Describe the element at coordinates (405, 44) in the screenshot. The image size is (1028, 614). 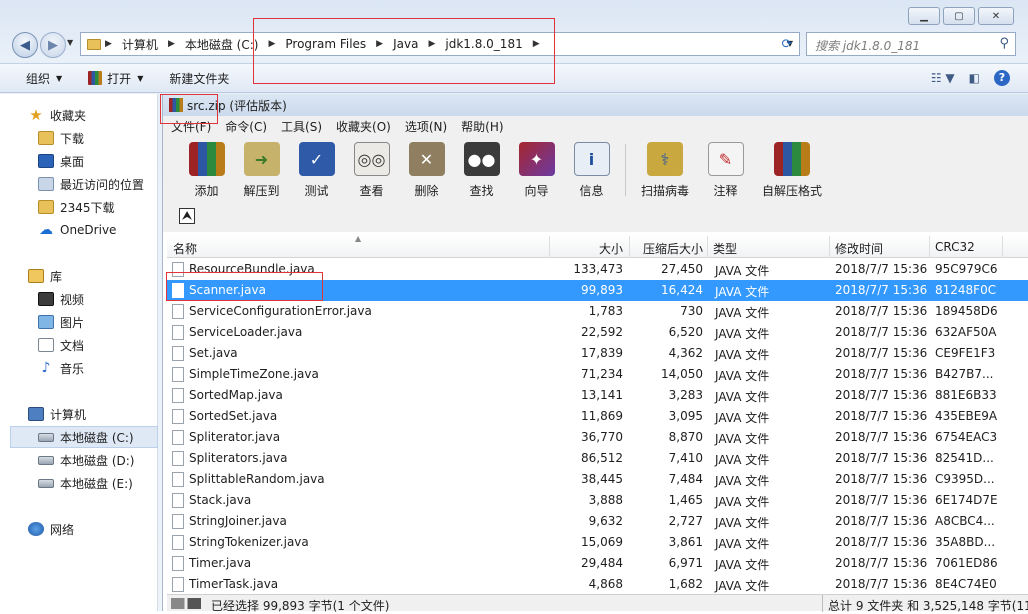
I see `breadcrumb-java: Java` at that location.